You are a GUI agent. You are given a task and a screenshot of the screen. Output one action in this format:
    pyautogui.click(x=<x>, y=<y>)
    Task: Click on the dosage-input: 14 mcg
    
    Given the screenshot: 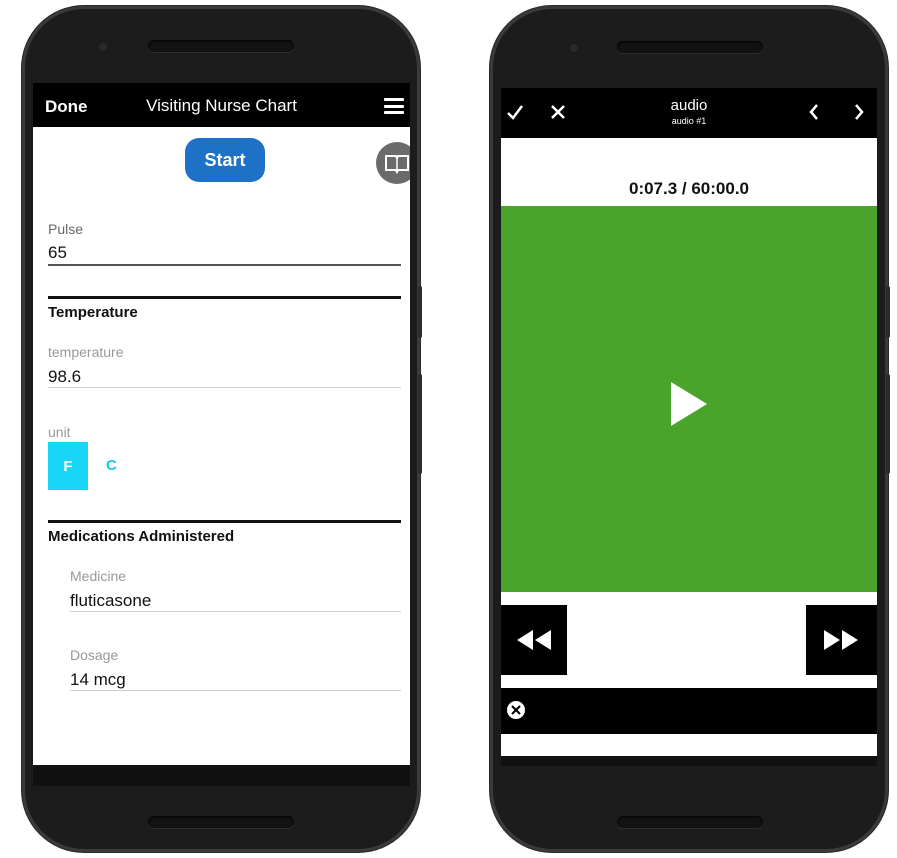 What is the action you would take?
    pyautogui.click(x=98, y=680)
    